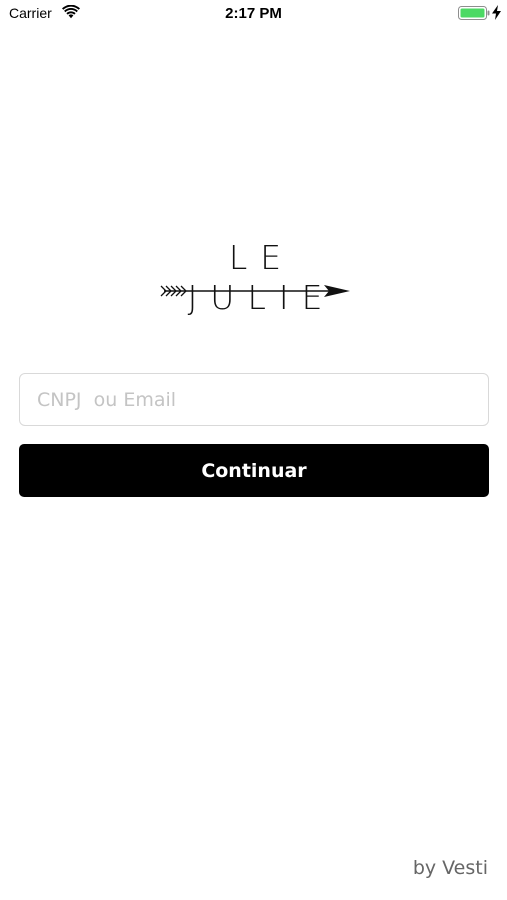  What do you see at coordinates (254, 470) in the screenshot?
I see `continue-button: Continuar` at bounding box center [254, 470].